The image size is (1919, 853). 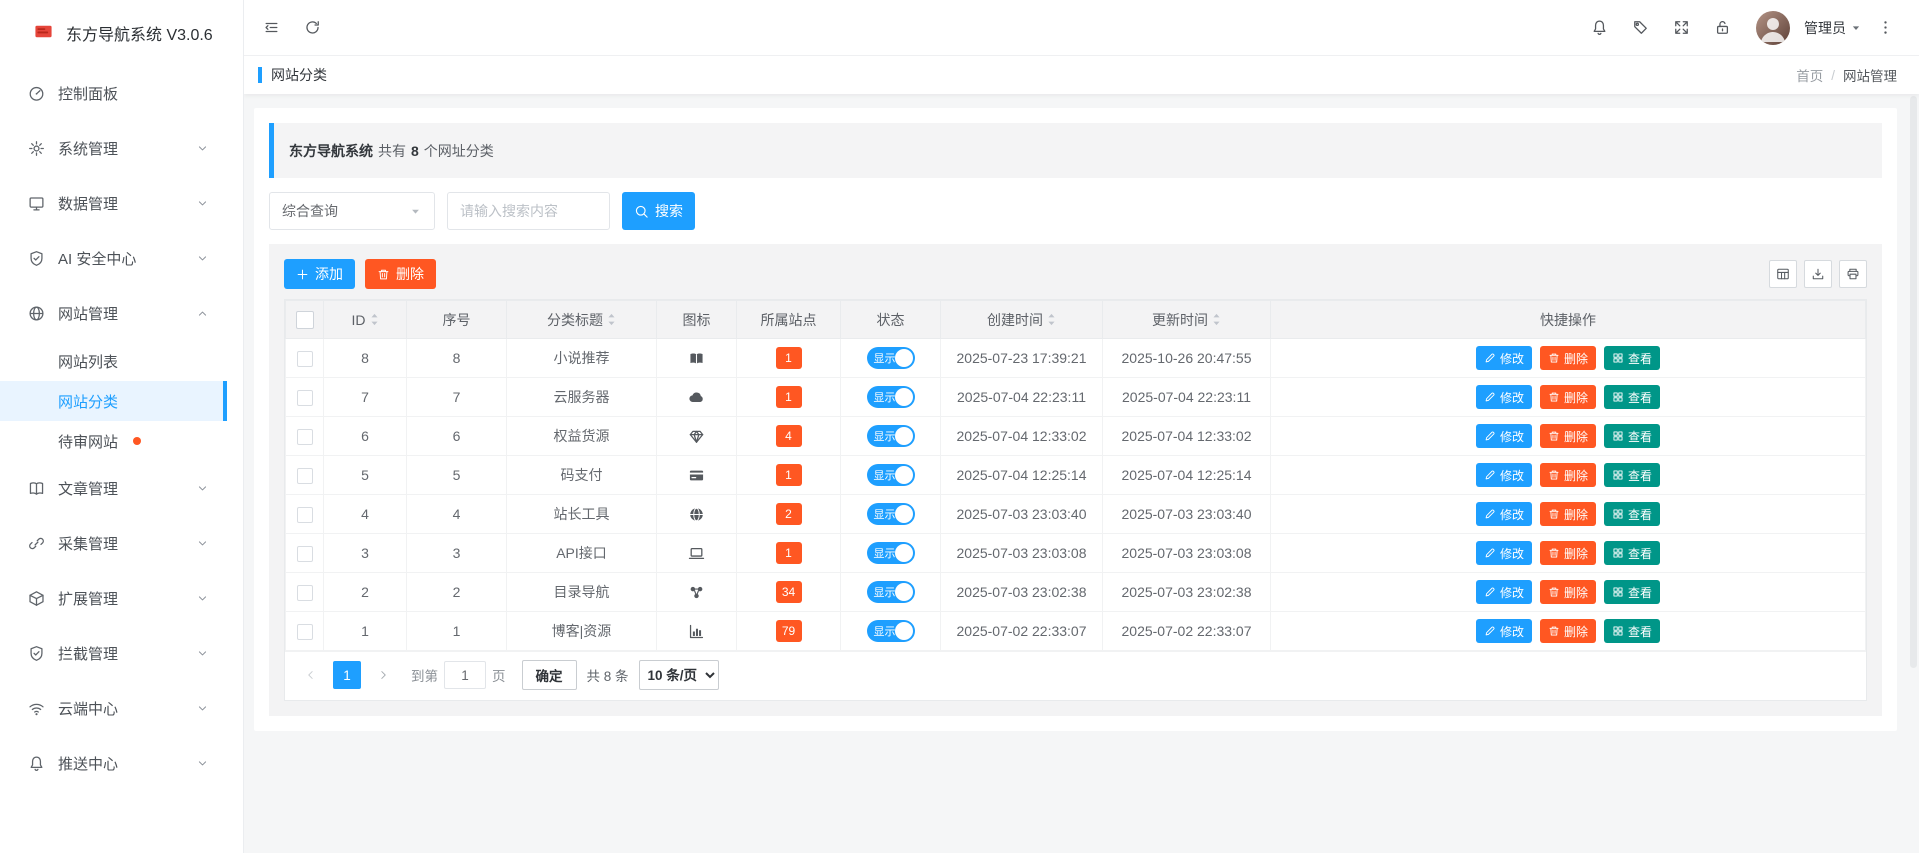 I want to click on sidebar-item-3: AI 安全中心, so click(x=113, y=258).